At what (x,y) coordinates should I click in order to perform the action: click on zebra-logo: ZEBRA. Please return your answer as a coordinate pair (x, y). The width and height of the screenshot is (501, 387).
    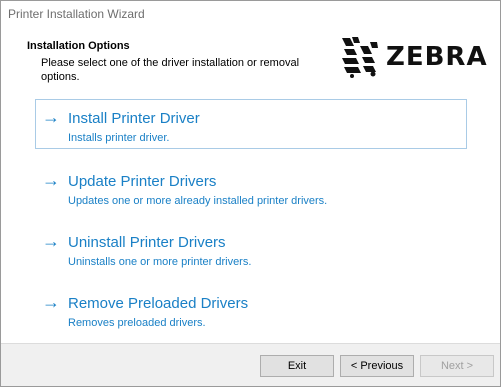
    Looking at the image, I should click on (417, 57).